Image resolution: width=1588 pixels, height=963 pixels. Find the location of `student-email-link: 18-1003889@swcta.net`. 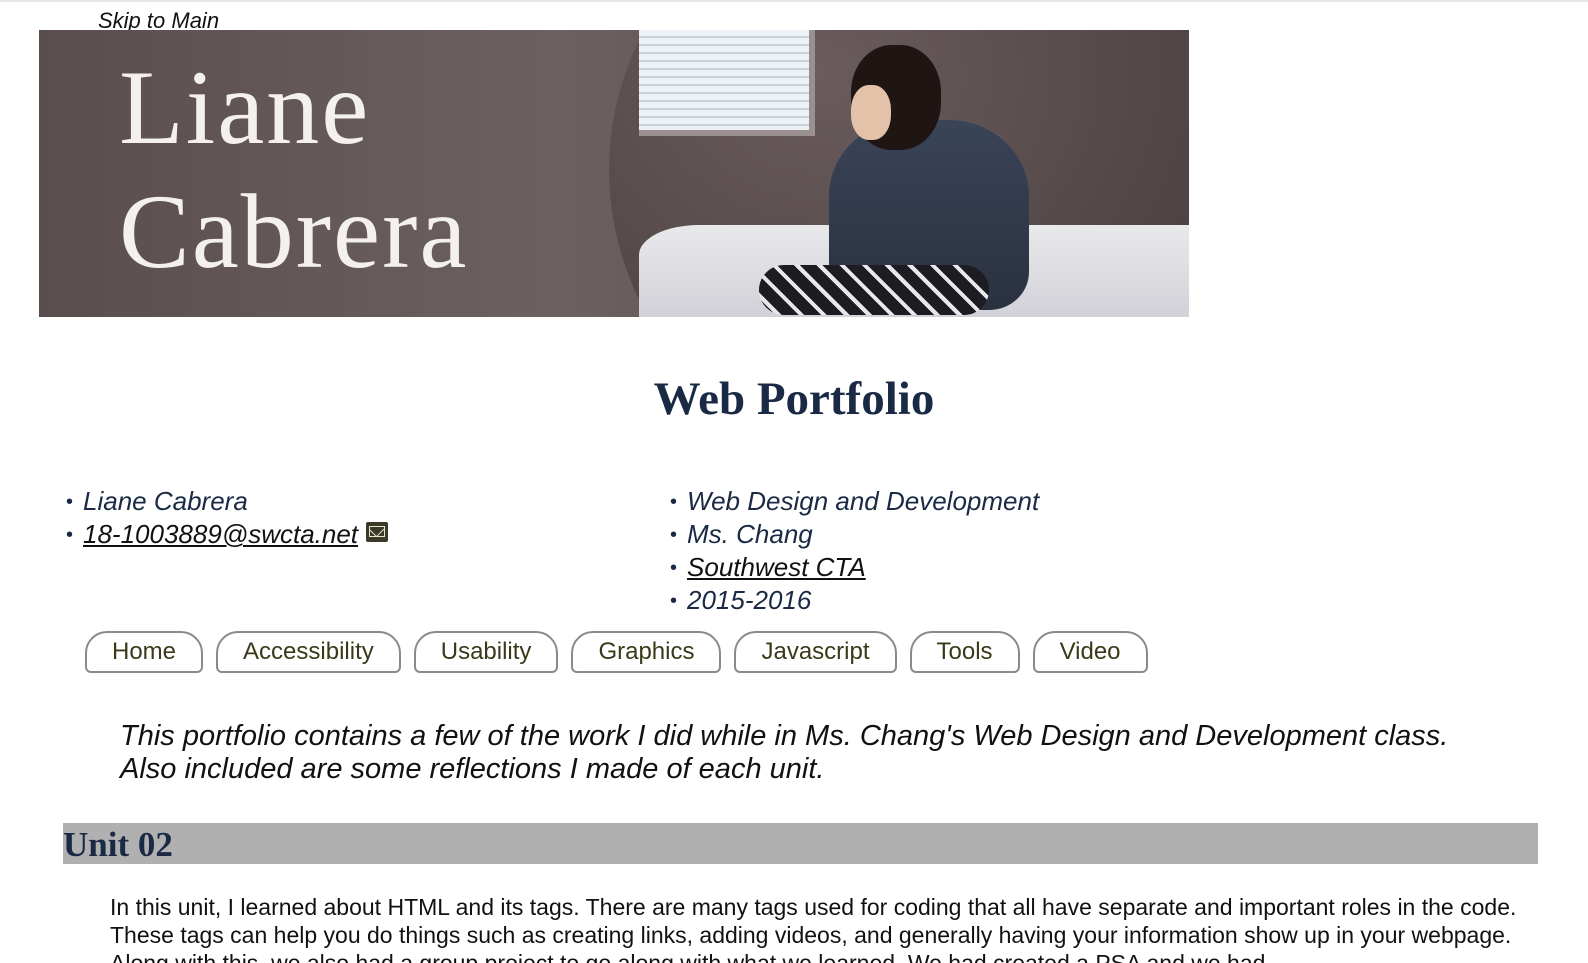

student-email-link: 18-1003889@swcta.net is located at coordinates (220, 534).